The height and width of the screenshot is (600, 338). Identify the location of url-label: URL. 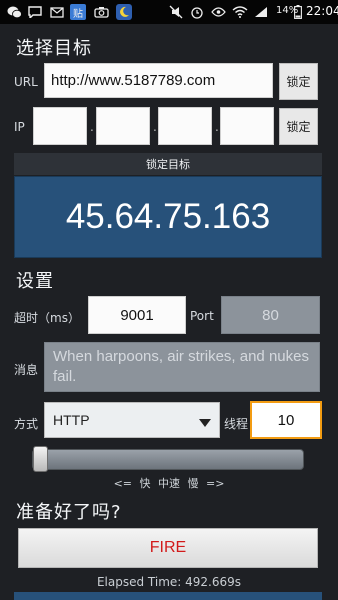
(26, 82).